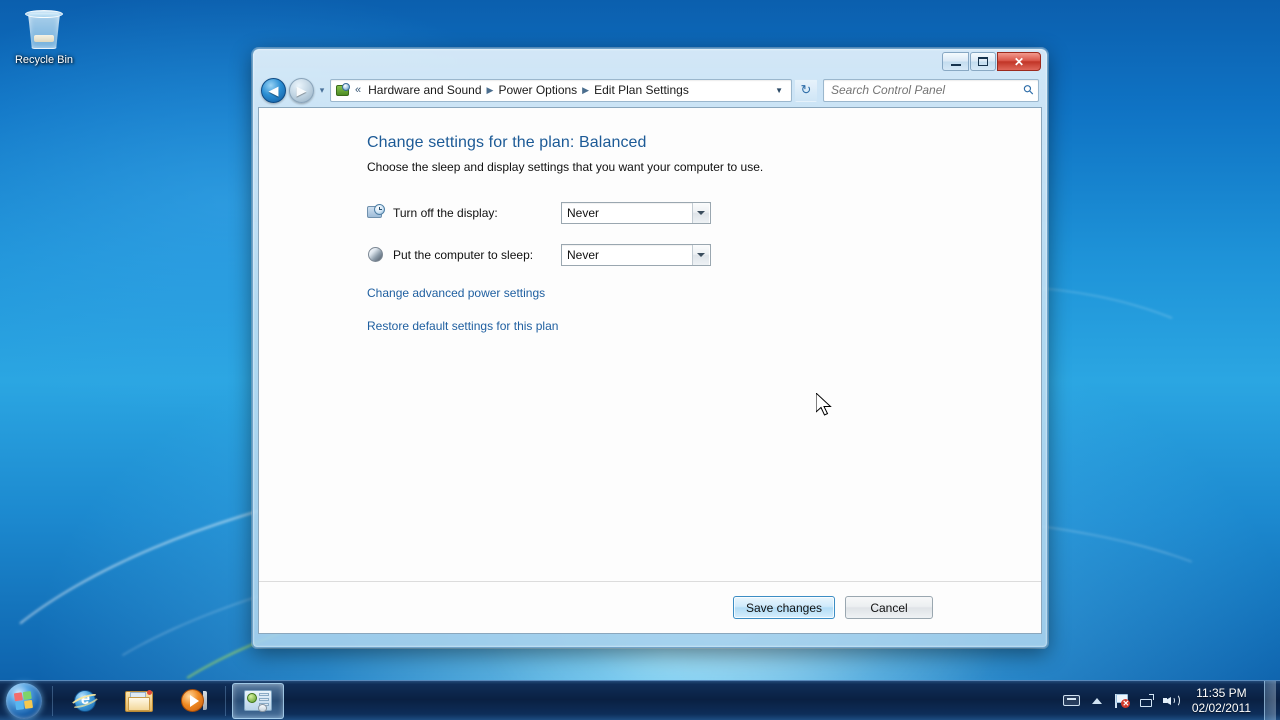 This screenshot has height=720, width=1280. I want to click on recycle-bin-label: Recycle Bin, so click(44, 60).